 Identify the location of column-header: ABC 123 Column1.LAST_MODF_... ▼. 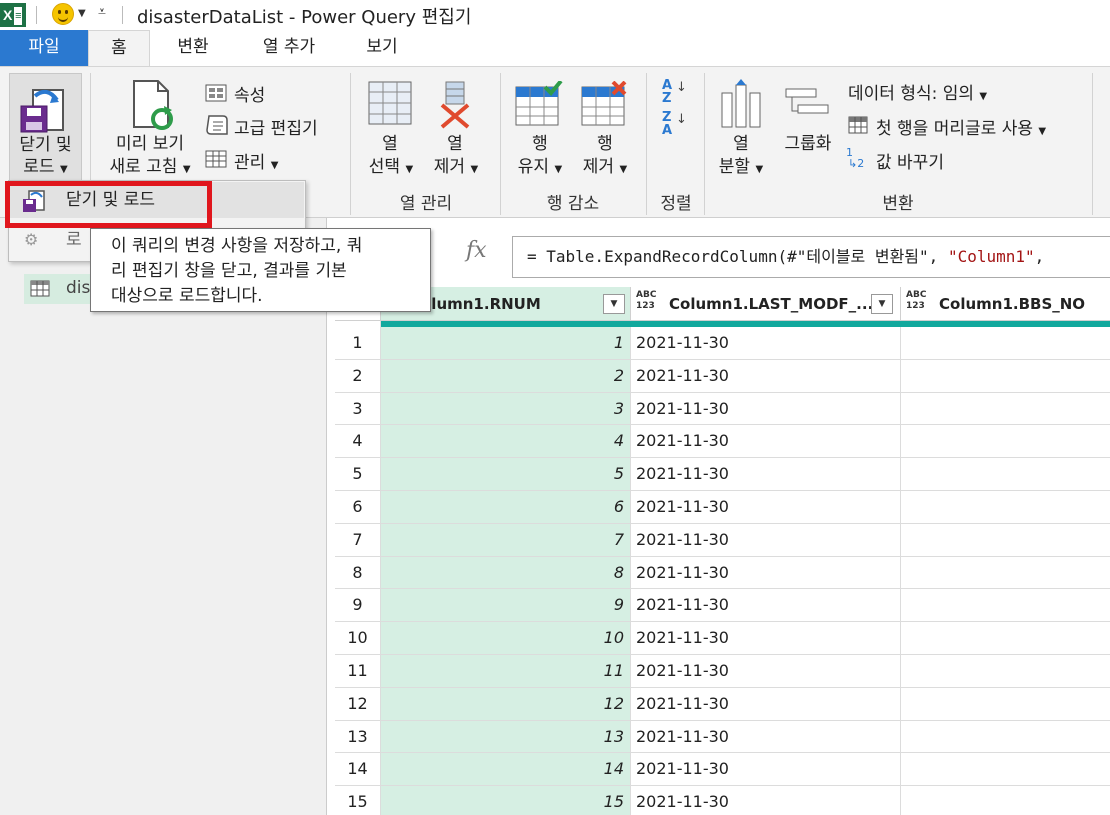
(766, 304).